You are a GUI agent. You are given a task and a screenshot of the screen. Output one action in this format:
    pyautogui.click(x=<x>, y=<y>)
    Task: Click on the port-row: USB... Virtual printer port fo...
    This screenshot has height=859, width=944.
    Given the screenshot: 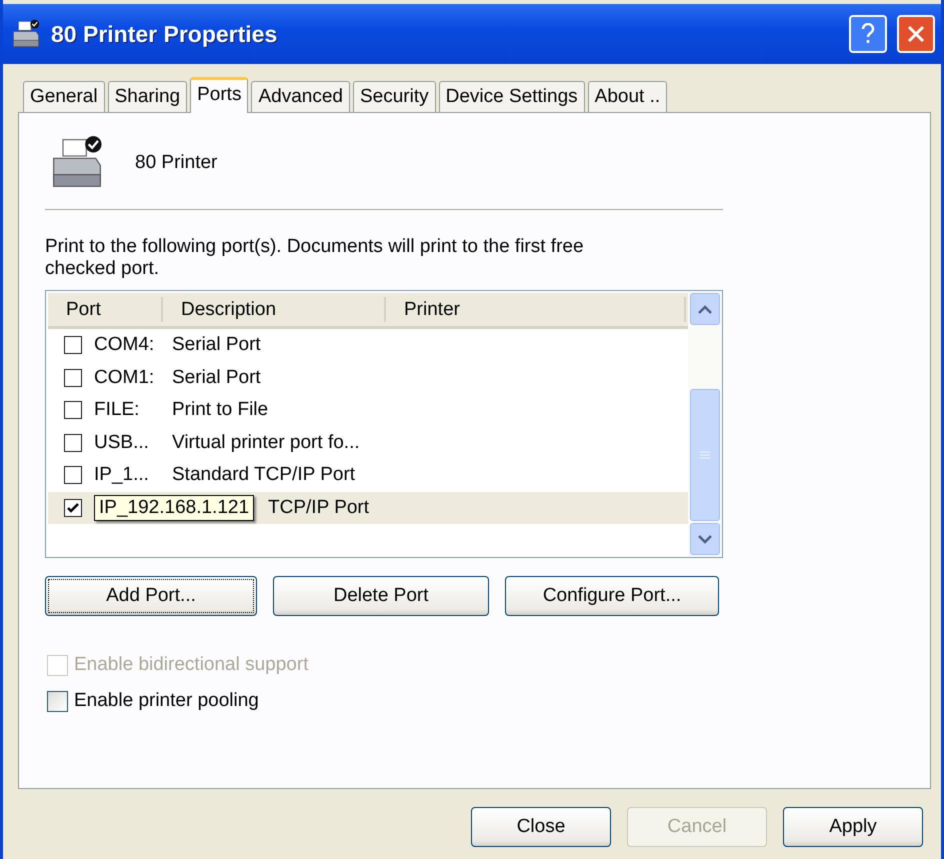 What is the action you would take?
    pyautogui.click(x=368, y=442)
    